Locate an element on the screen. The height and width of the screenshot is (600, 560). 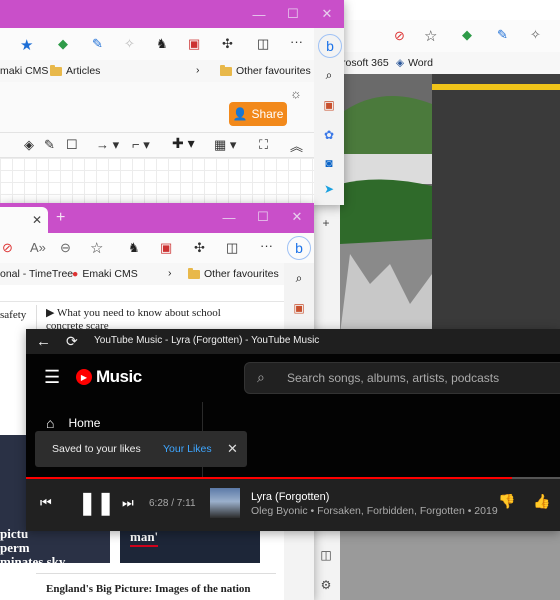
pause-icon: ❚❚ is located at coordinates (96, 503).